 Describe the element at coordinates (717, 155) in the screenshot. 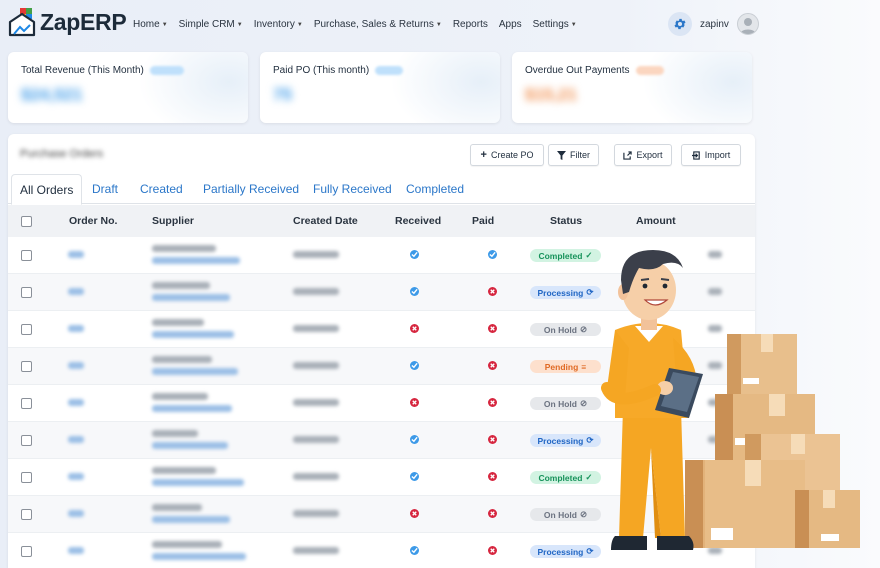

I see `button-label: Import` at that location.